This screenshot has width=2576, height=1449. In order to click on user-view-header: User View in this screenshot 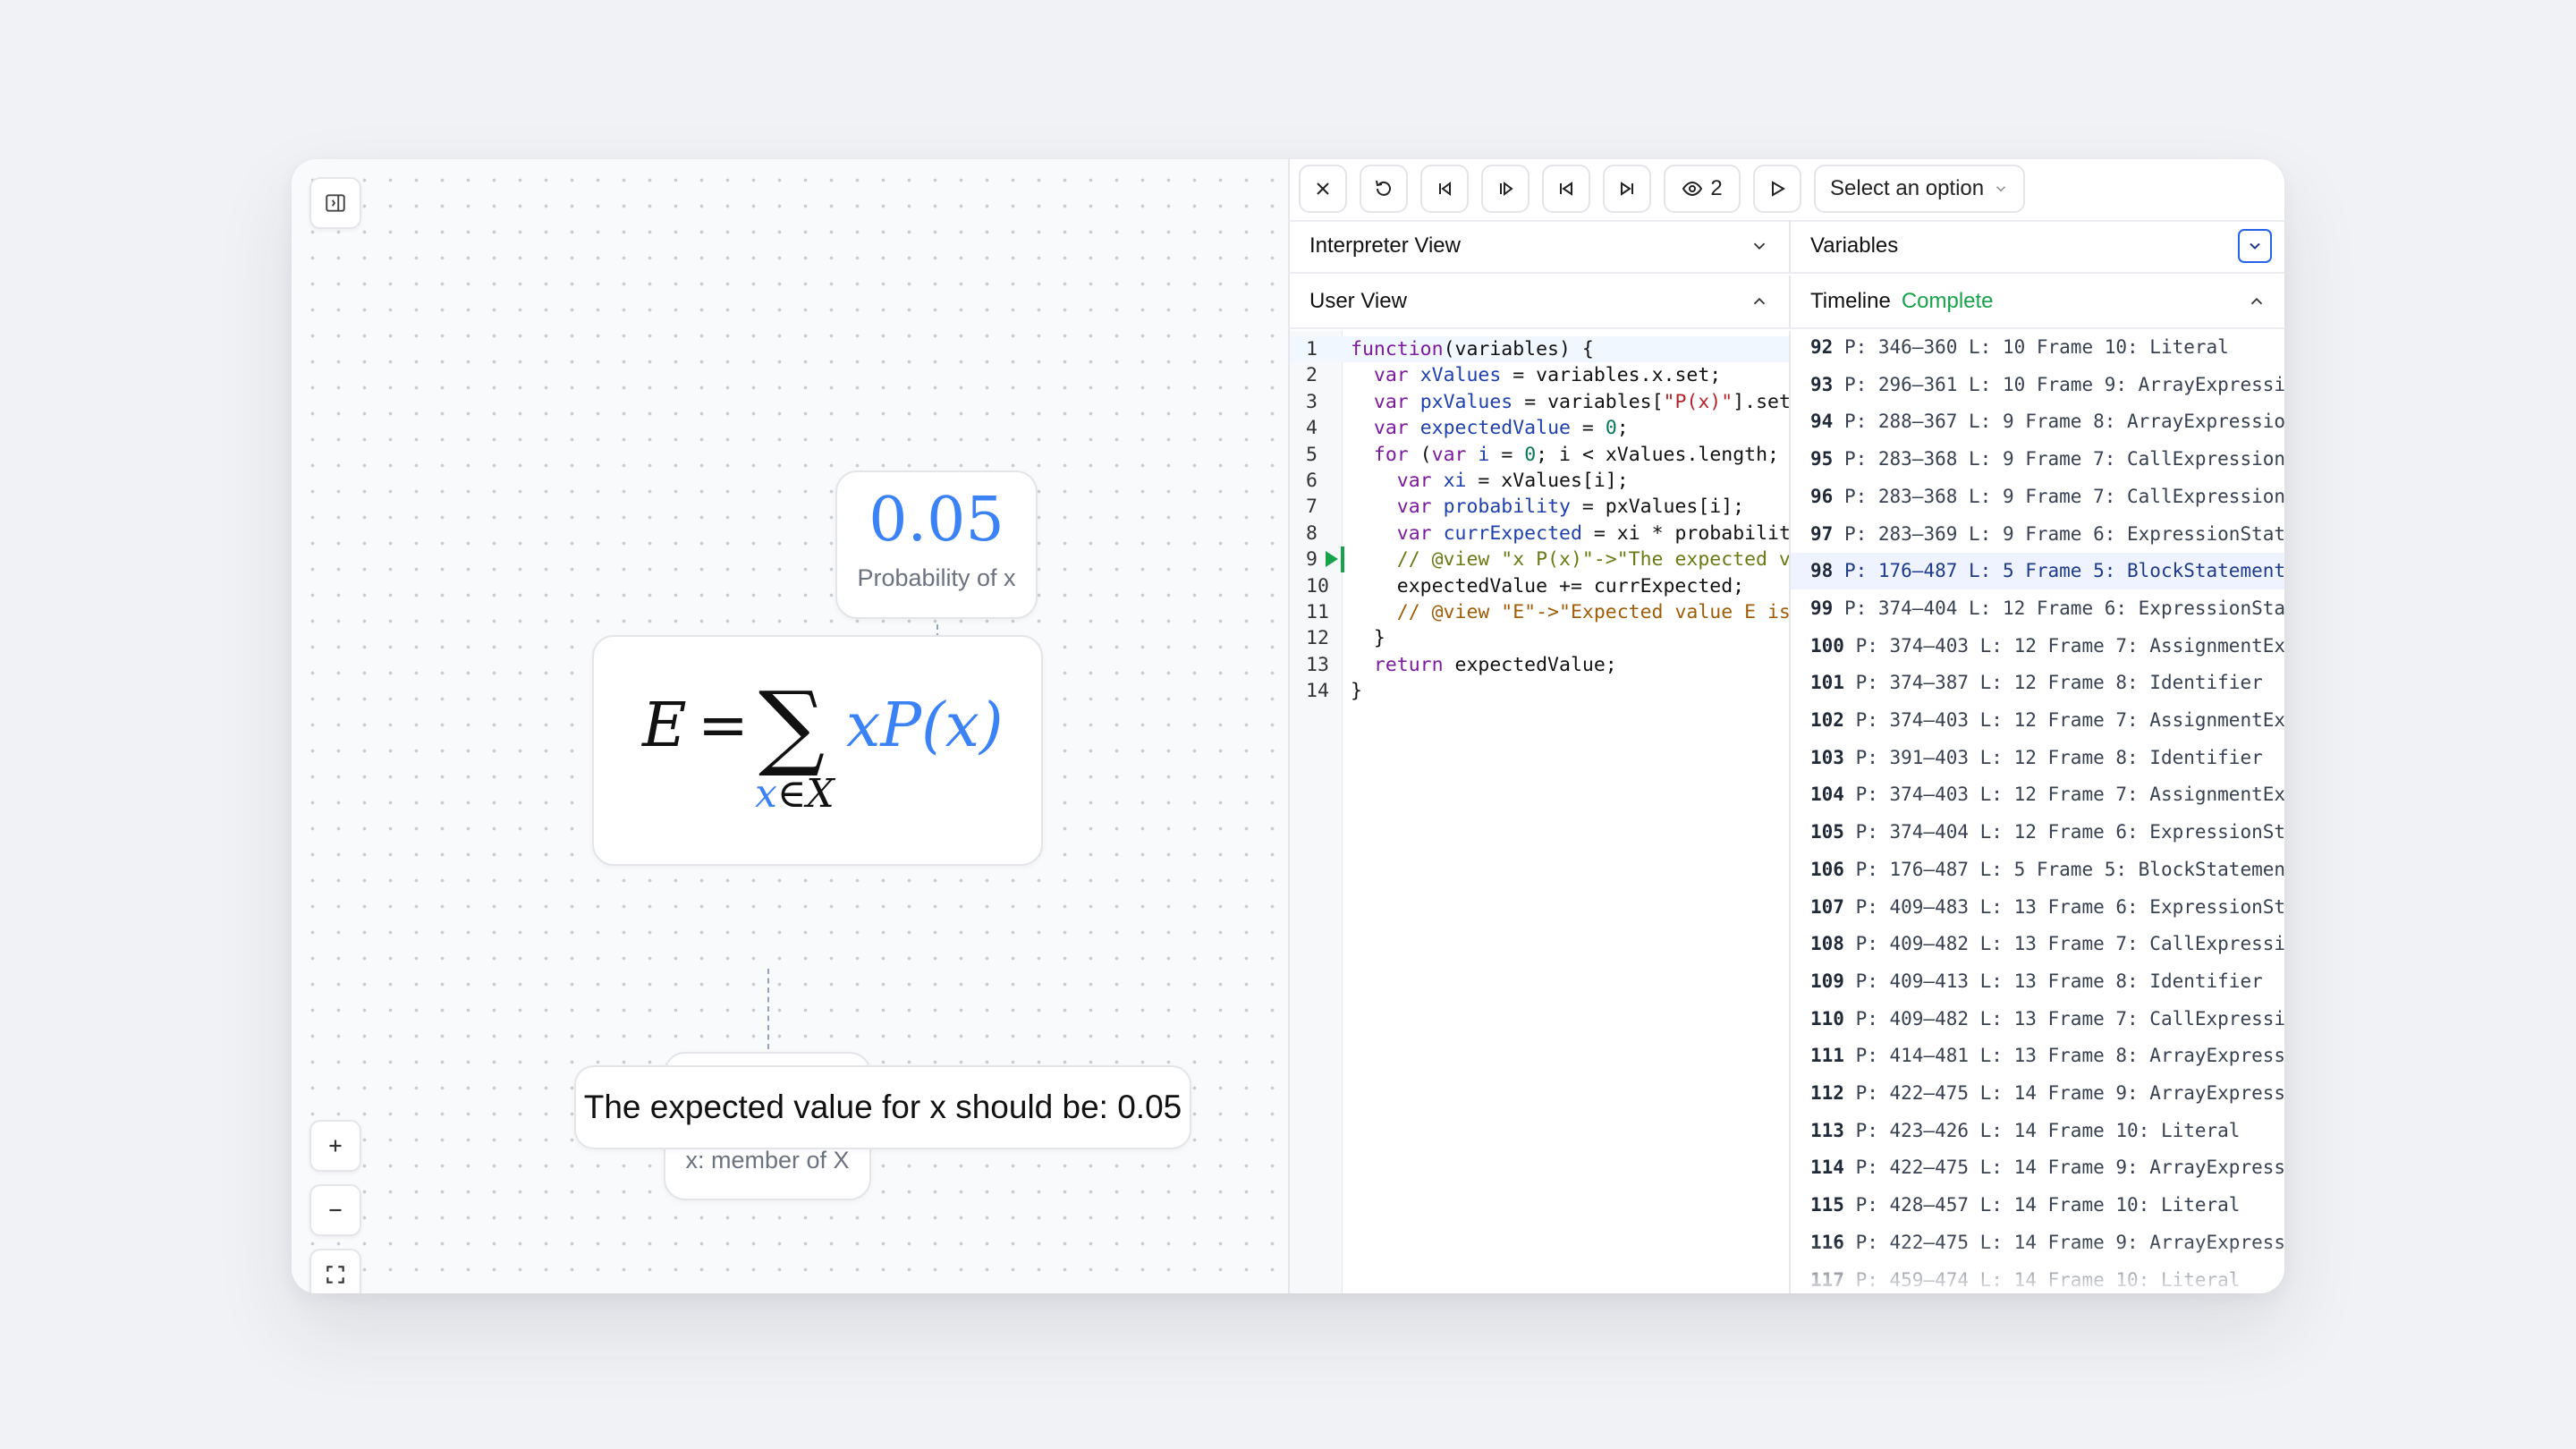, I will do `click(1539, 302)`.